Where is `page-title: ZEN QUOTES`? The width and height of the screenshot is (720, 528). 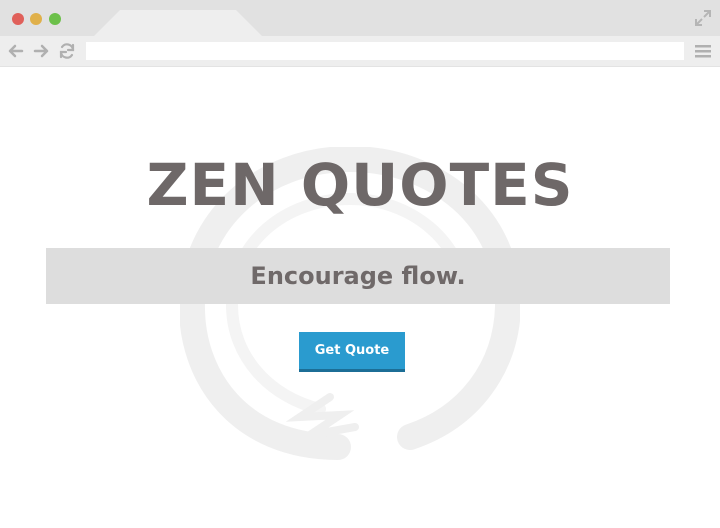 page-title: ZEN QUOTES is located at coordinates (360, 185).